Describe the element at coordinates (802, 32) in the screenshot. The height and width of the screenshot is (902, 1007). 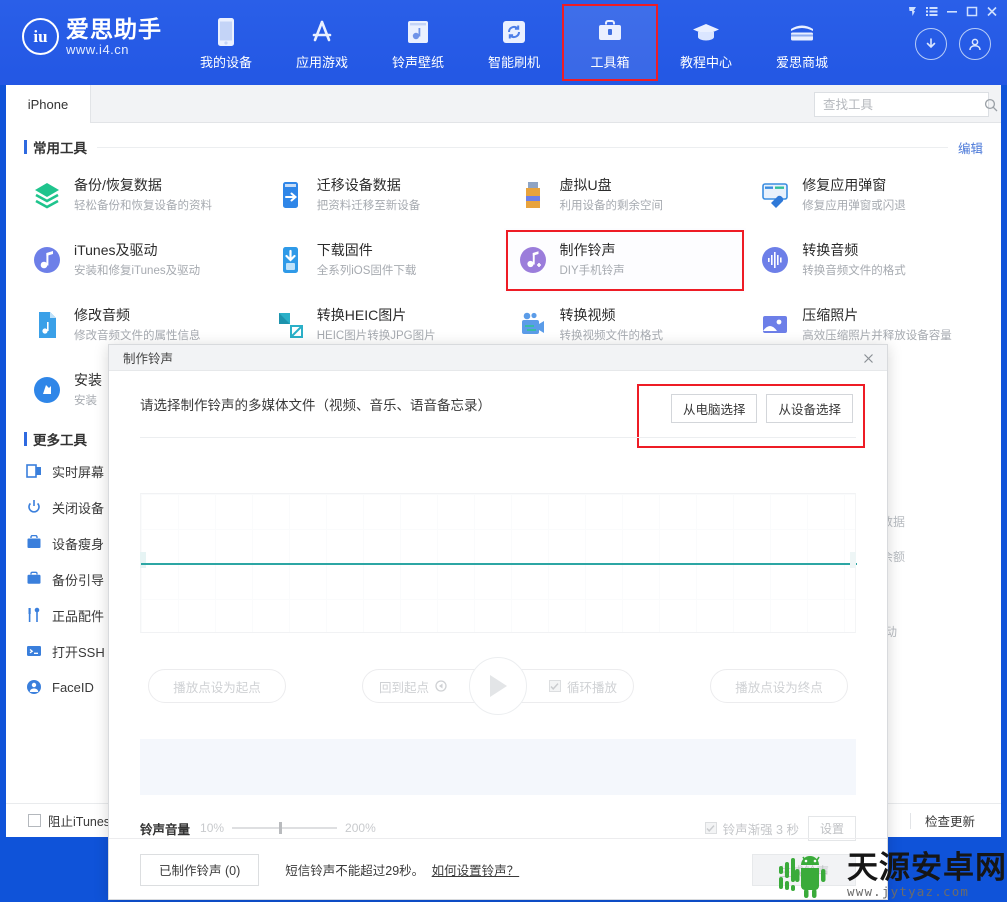
I see `store-icon` at that location.